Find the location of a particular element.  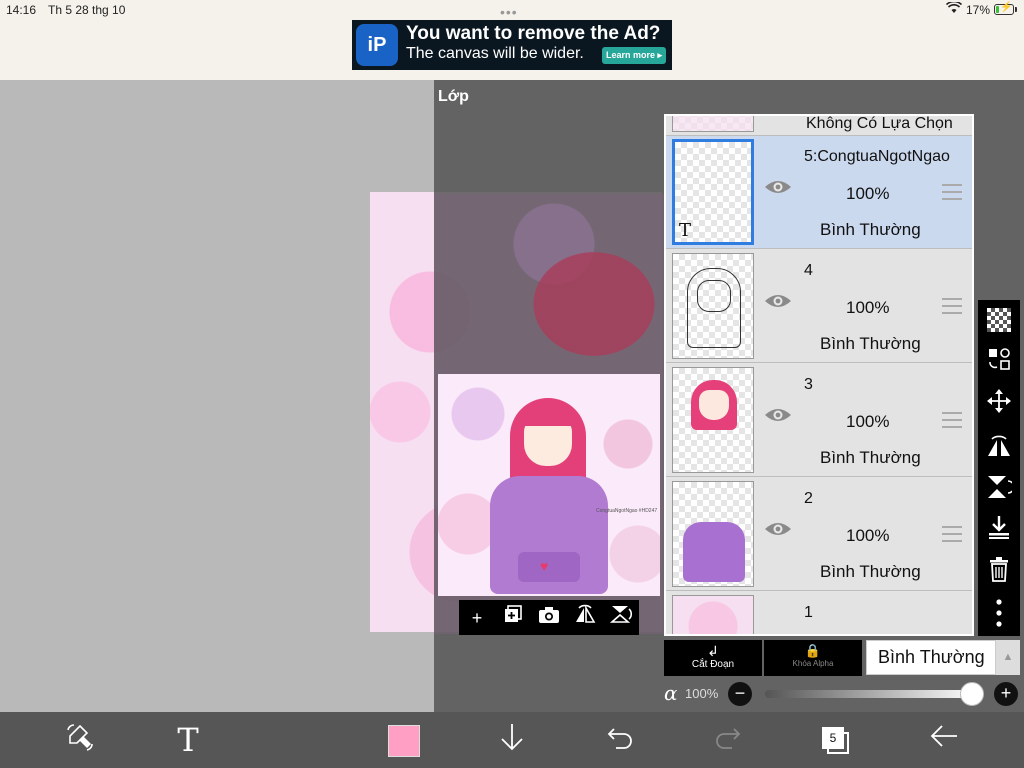

opacity-slider is located at coordinates (871, 694).